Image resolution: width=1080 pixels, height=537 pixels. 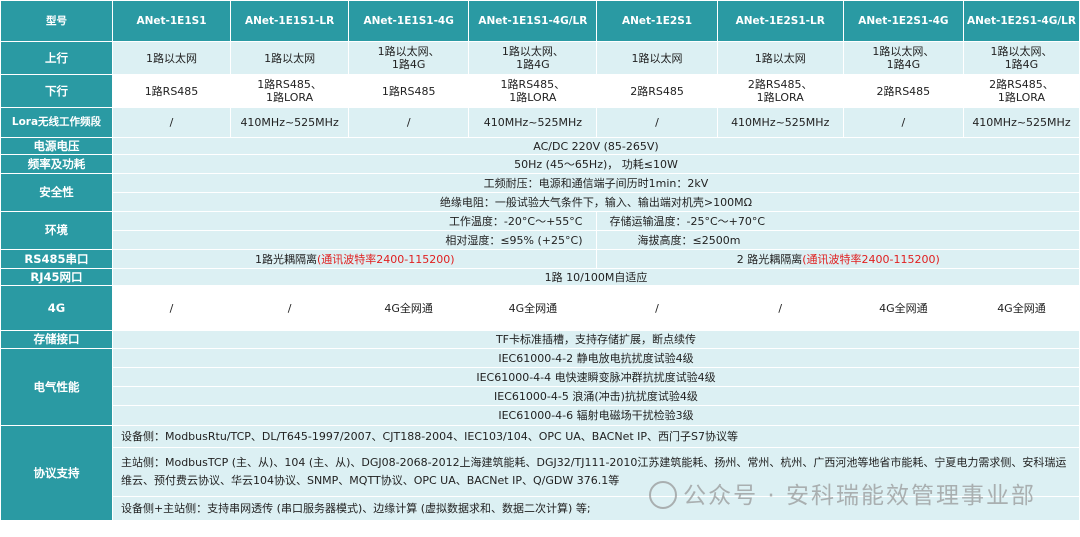 What do you see at coordinates (56, 230) in the screenshot?
I see `row-label-env: 环境` at bounding box center [56, 230].